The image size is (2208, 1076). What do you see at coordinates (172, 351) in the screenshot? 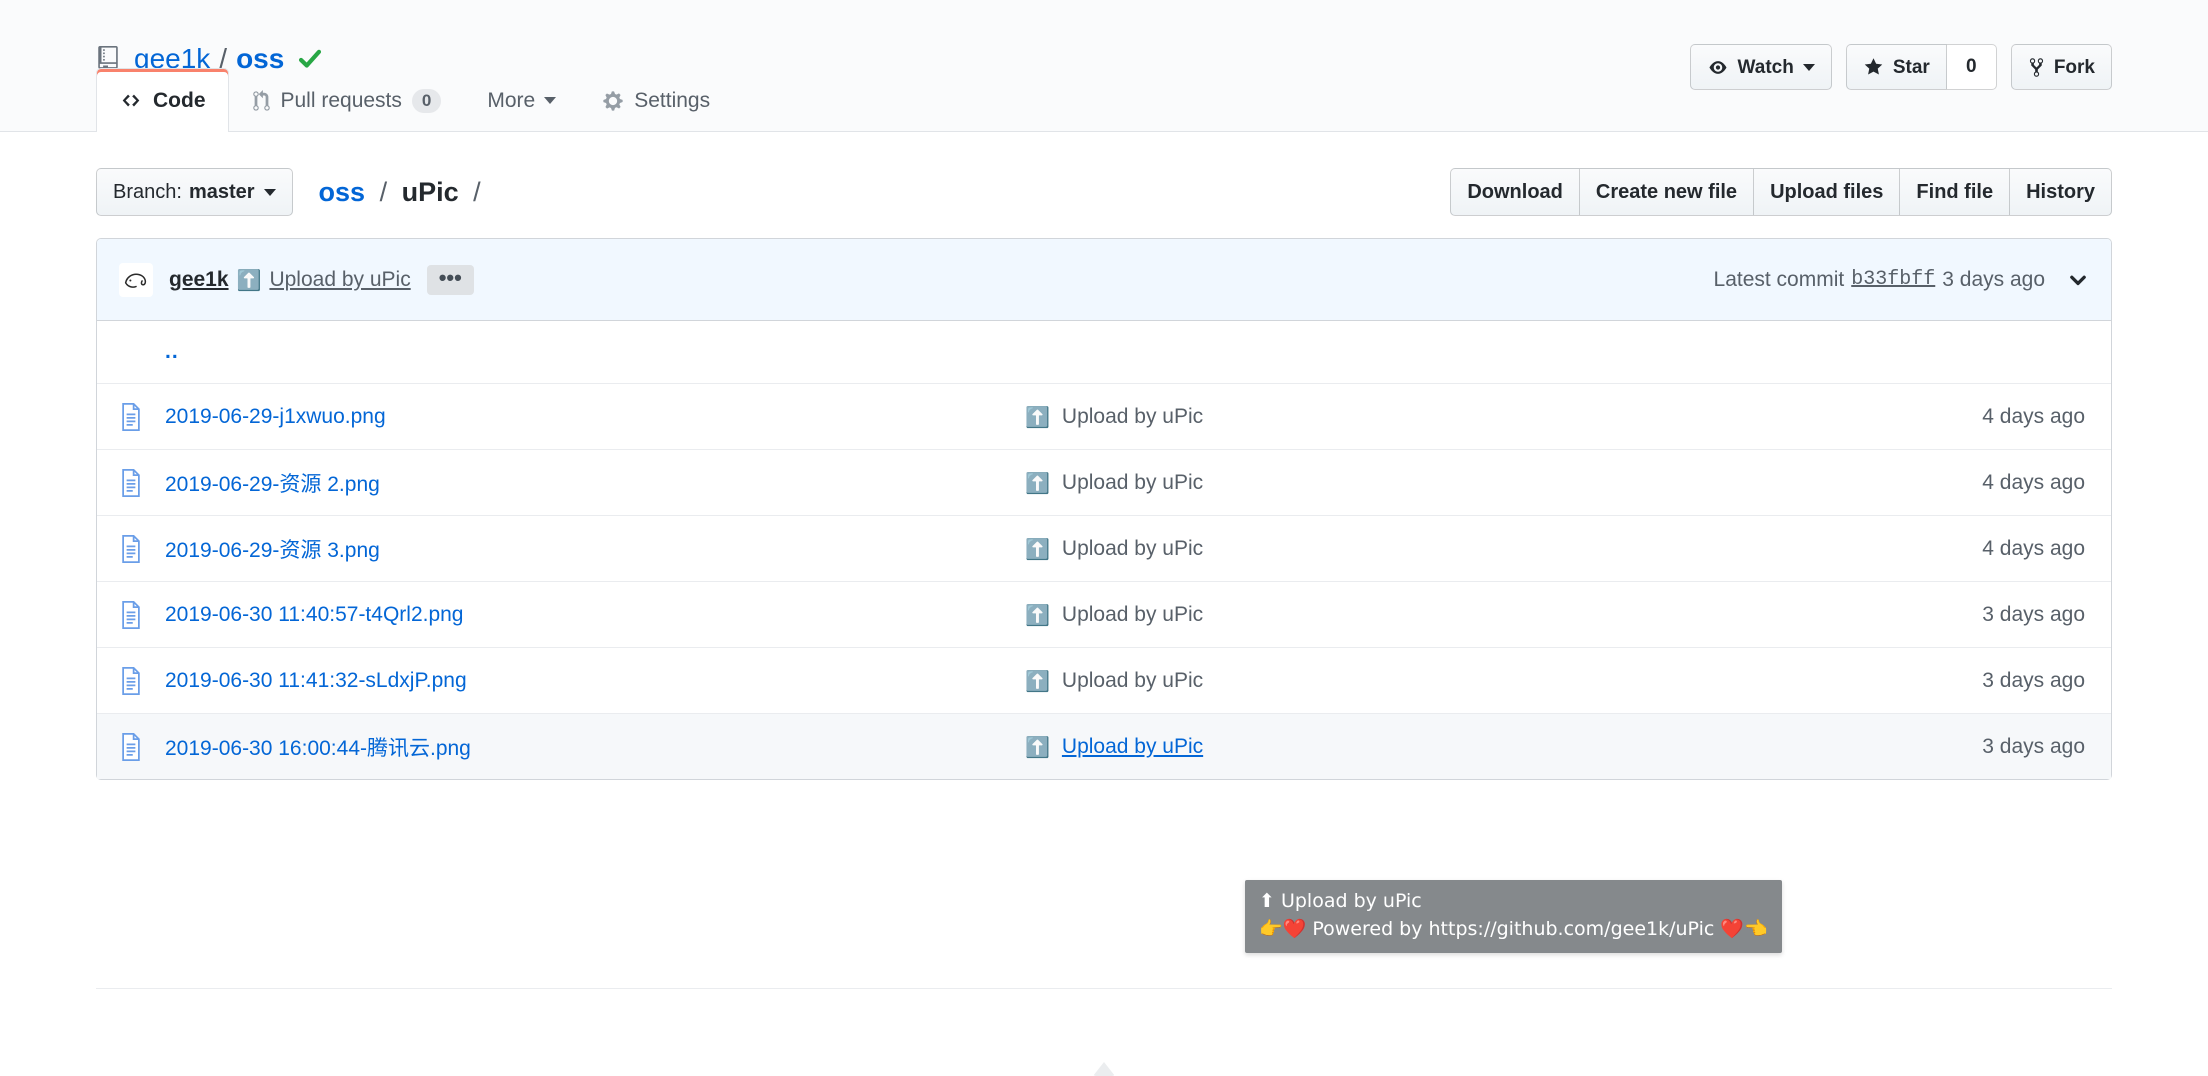
I see `parent-directory-link: ..` at bounding box center [172, 351].